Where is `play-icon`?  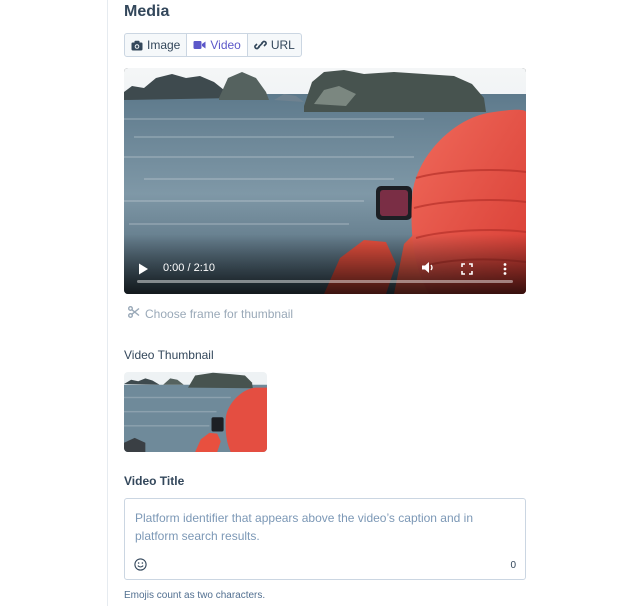
play-icon is located at coordinates (143, 271).